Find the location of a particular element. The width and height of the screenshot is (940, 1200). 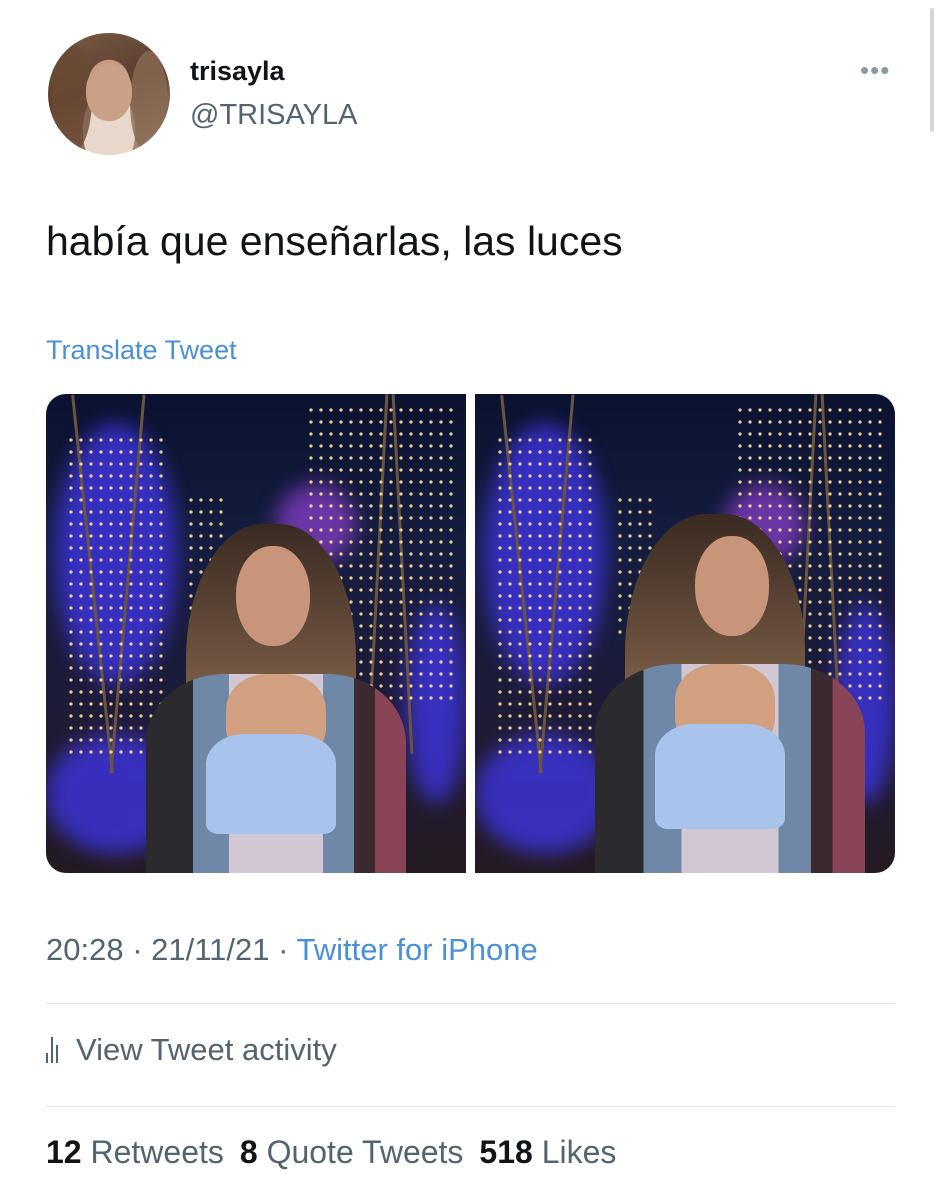

view-tweet-activity-button: View Tweet activity is located at coordinates (191, 1050).